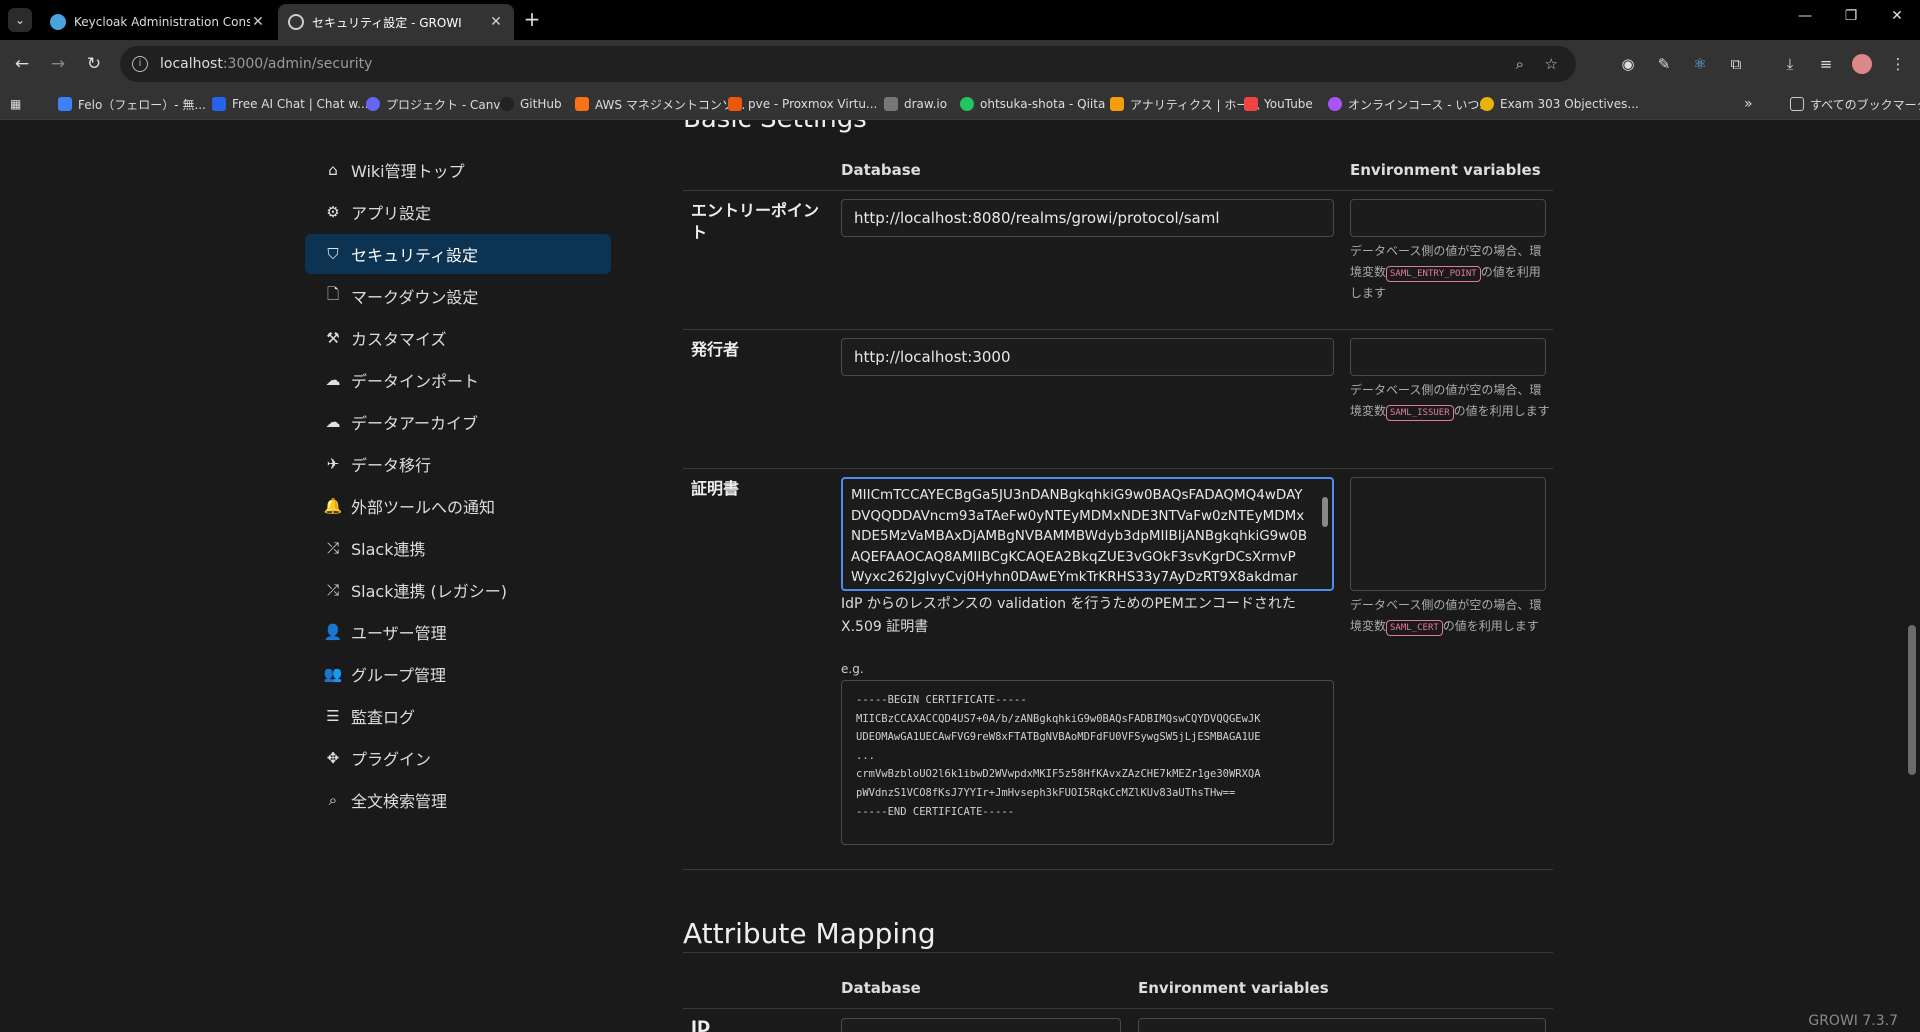  I want to click on sidebar-item-label: Wiki管理トップ, so click(408, 171).